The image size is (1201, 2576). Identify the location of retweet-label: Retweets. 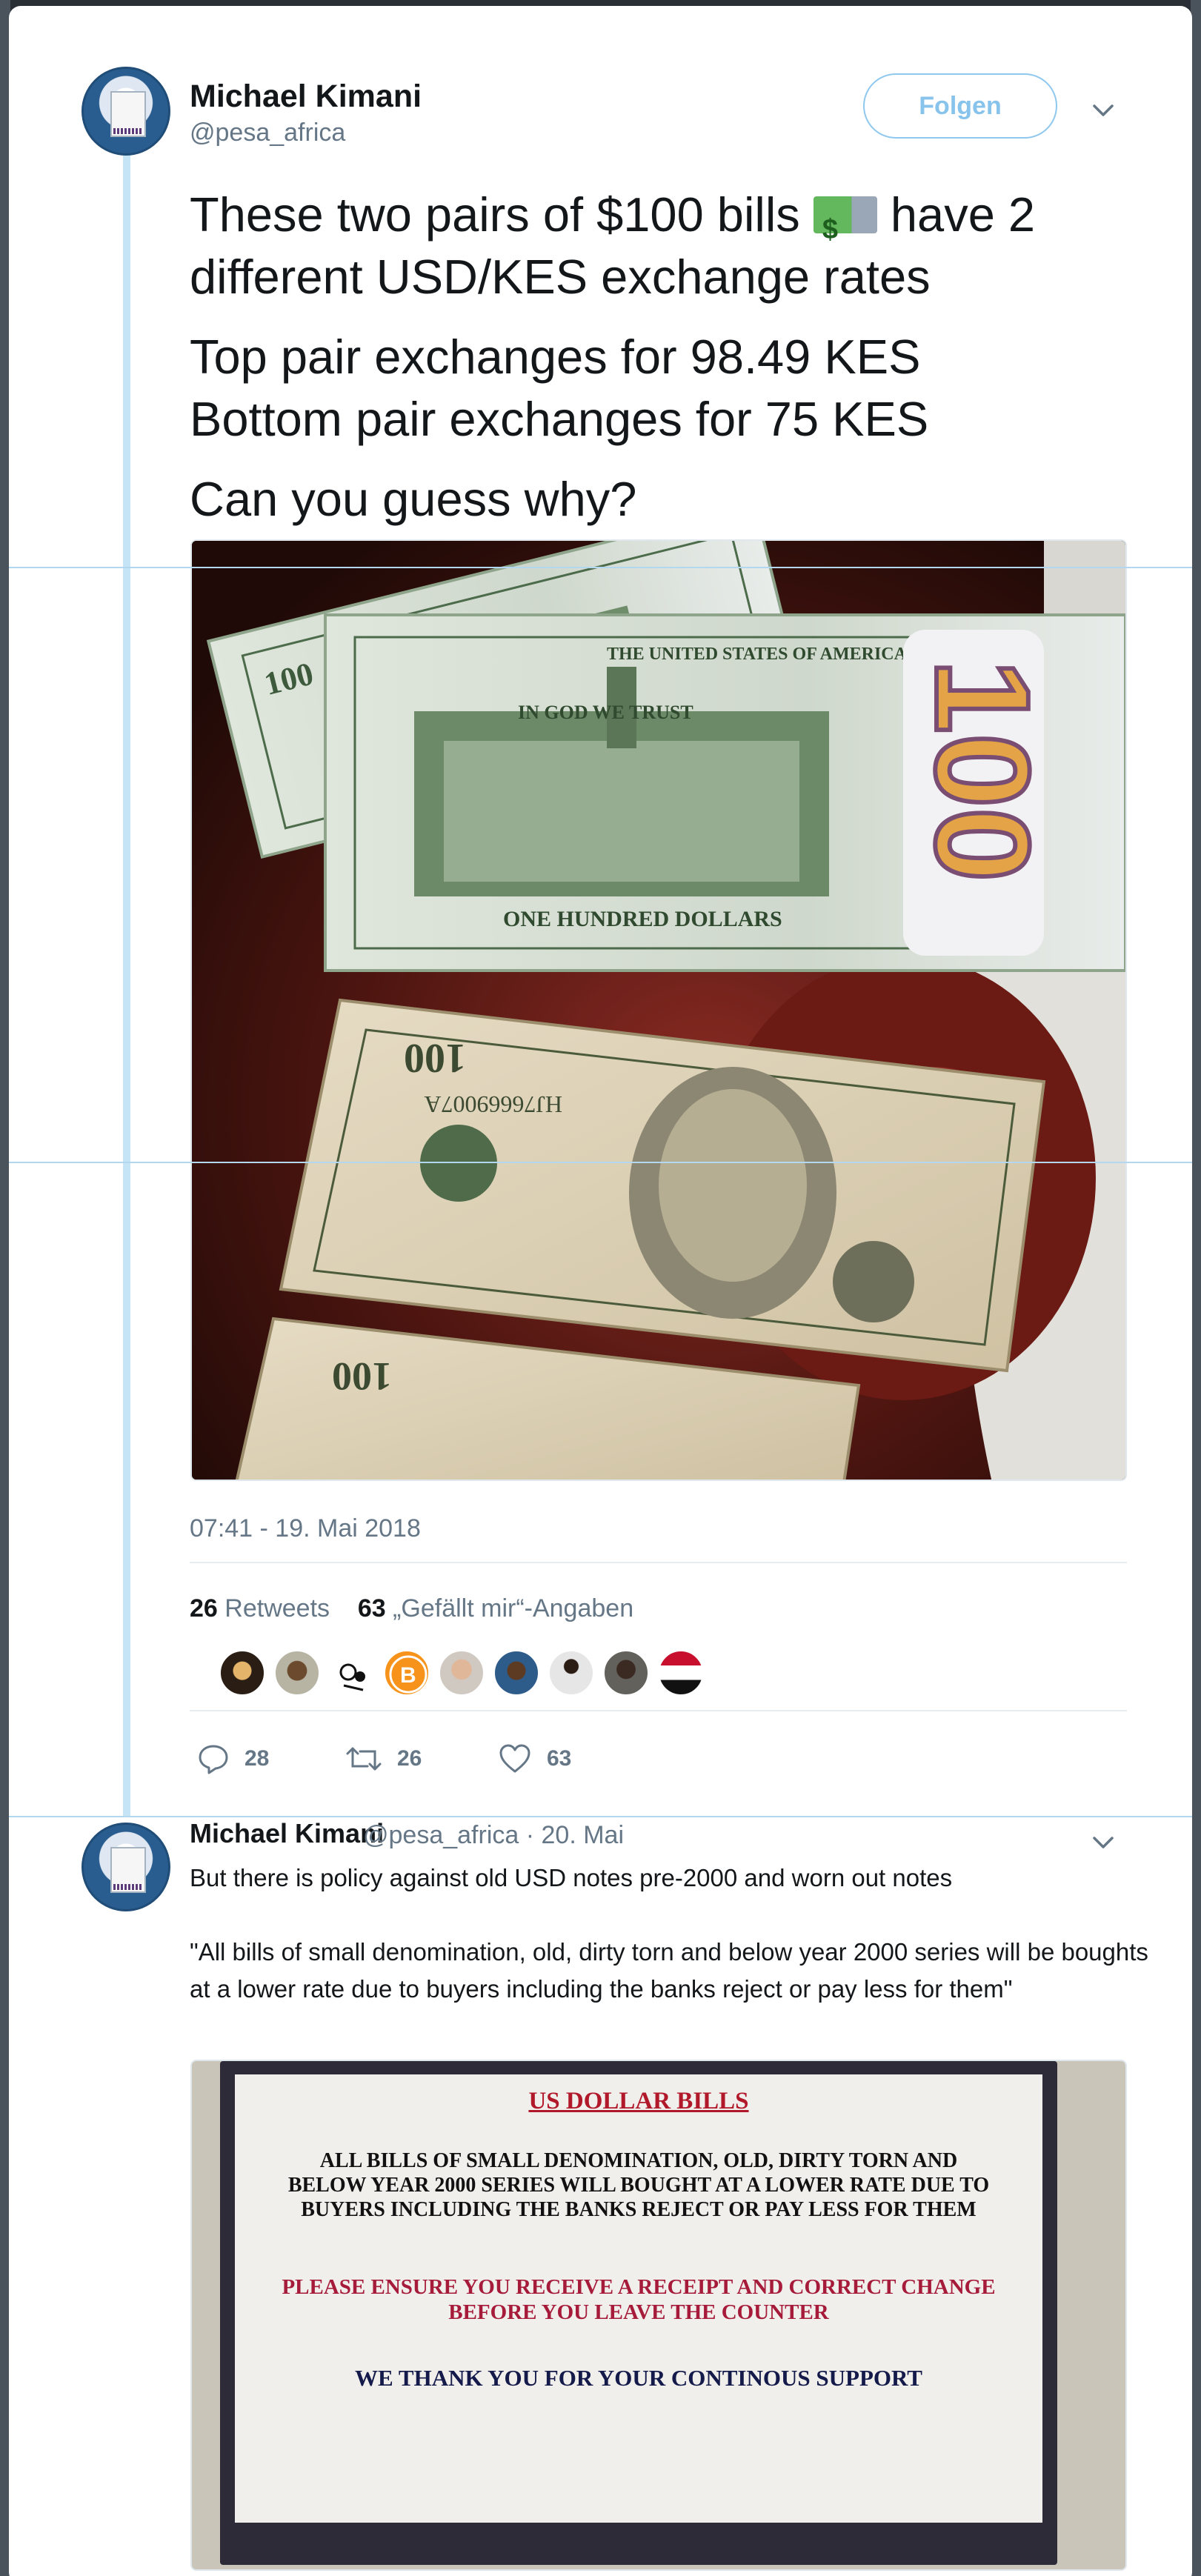
(277, 1608).